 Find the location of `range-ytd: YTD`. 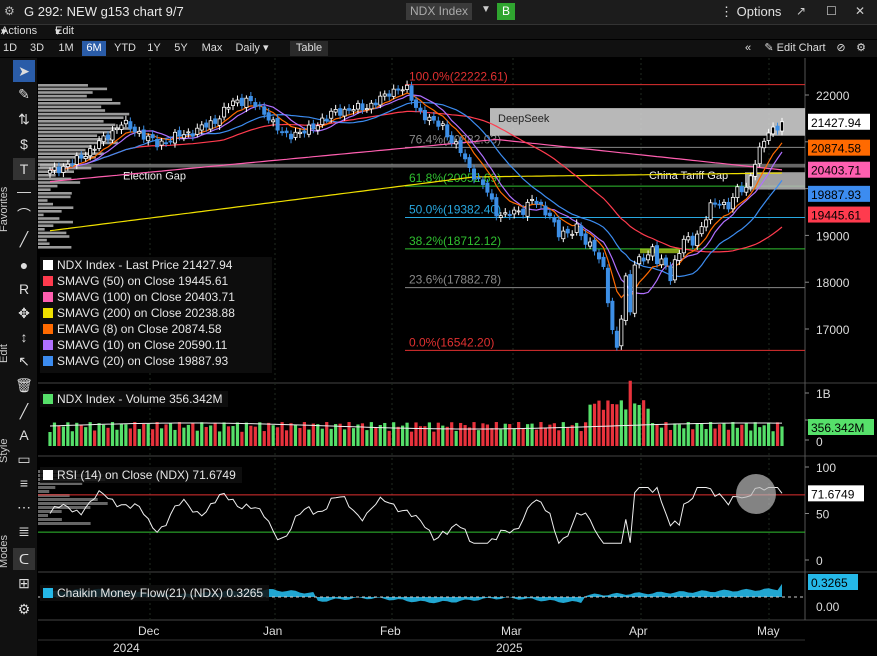

range-ytd: YTD is located at coordinates (125, 48).